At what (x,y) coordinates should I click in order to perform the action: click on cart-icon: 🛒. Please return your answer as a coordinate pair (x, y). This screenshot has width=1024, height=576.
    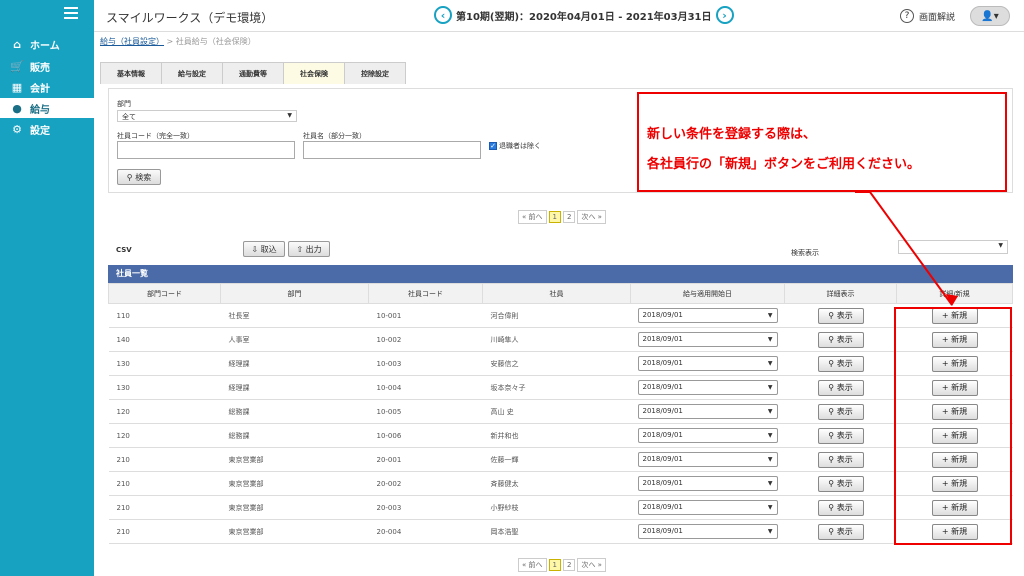
    Looking at the image, I should click on (17, 66).